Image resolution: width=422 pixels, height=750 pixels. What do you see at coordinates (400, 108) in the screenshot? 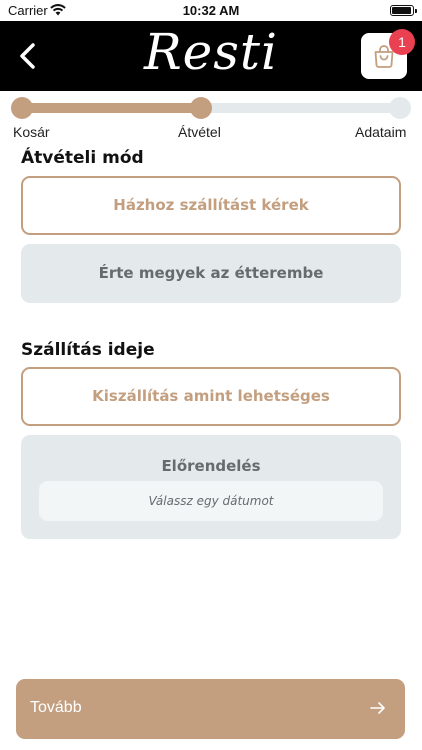
I see `step-dot-details` at bounding box center [400, 108].